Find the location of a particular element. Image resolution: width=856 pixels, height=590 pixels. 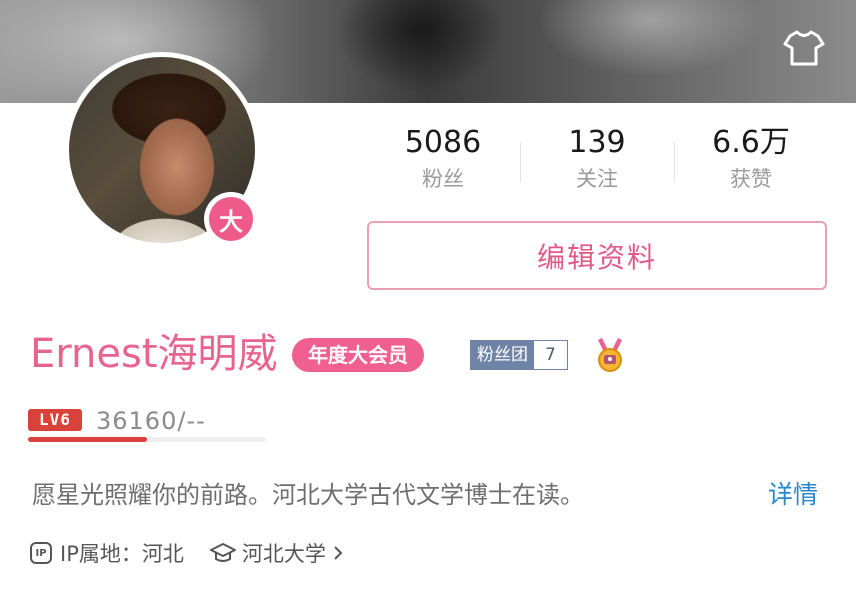

level-badge: LV6 is located at coordinates (55, 420).